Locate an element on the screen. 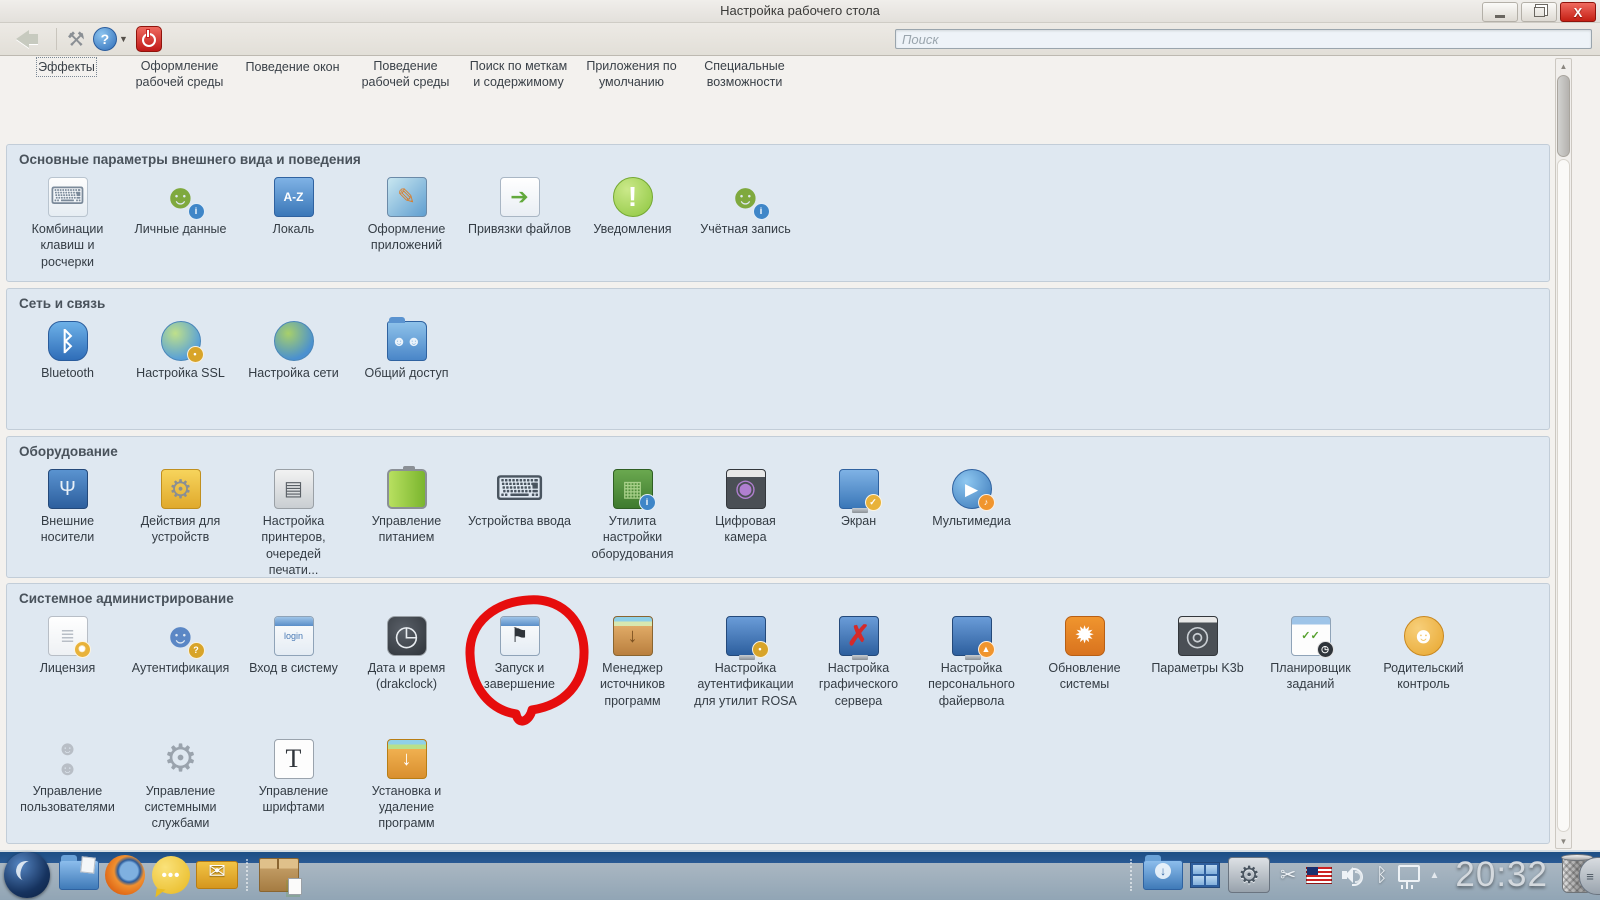 This screenshot has width=1600, height=900. minimize-button is located at coordinates (1500, 12).